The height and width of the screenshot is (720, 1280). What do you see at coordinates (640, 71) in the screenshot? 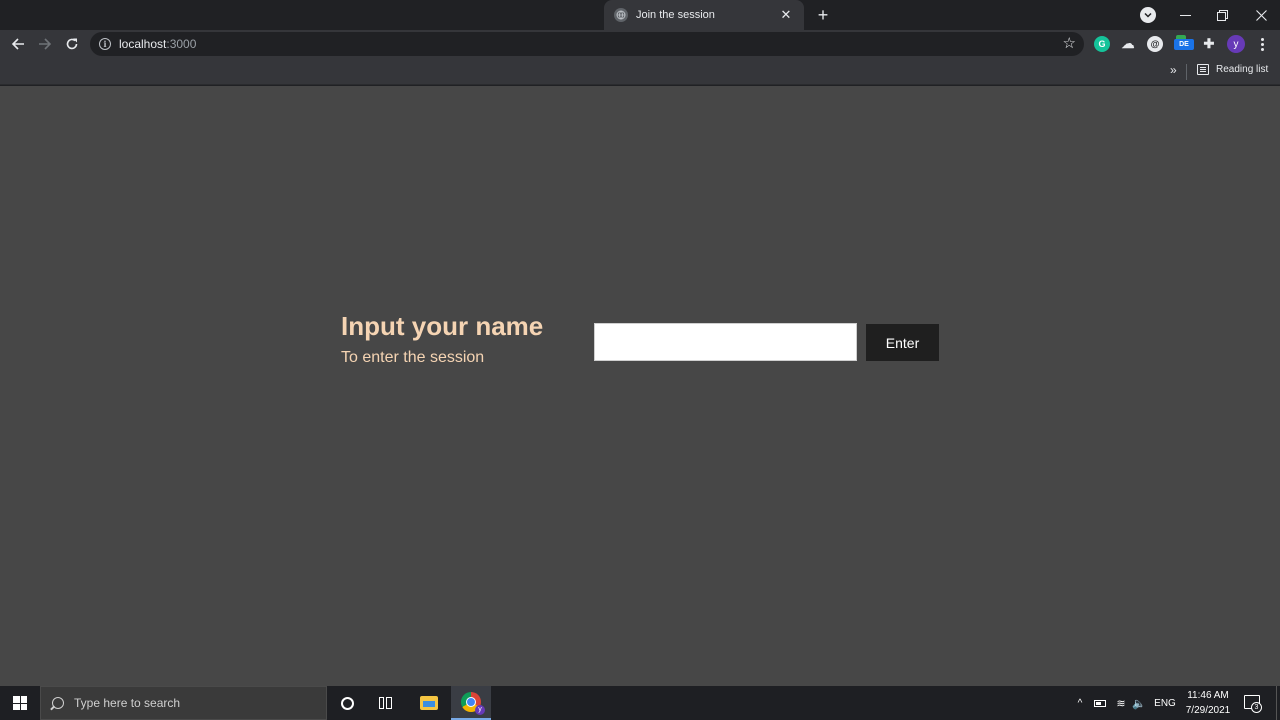
I see `bookmarks-bar: » Reading list` at bounding box center [640, 71].